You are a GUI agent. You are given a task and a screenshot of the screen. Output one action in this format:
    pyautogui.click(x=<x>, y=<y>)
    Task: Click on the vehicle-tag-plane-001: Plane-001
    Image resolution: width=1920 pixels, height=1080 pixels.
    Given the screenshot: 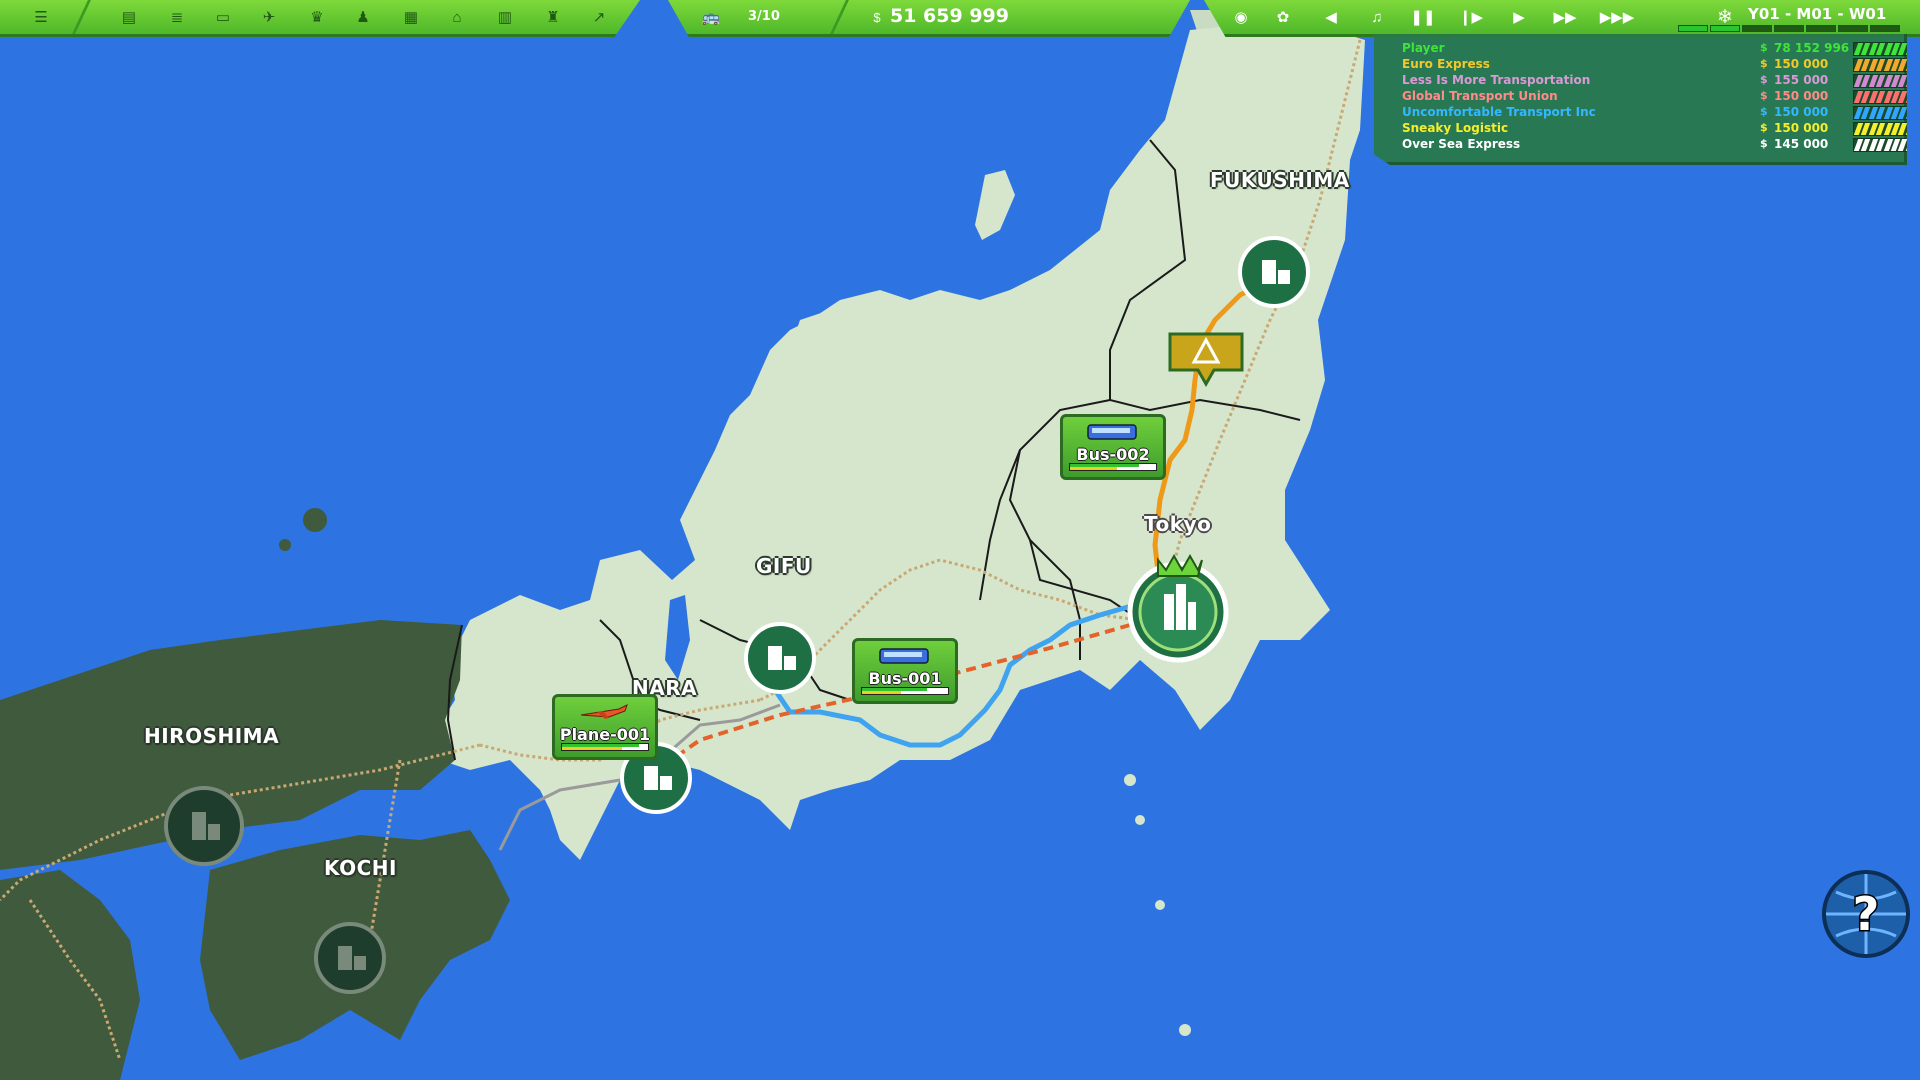 What is the action you would take?
    pyautogui.click(x=605, y=727)
    